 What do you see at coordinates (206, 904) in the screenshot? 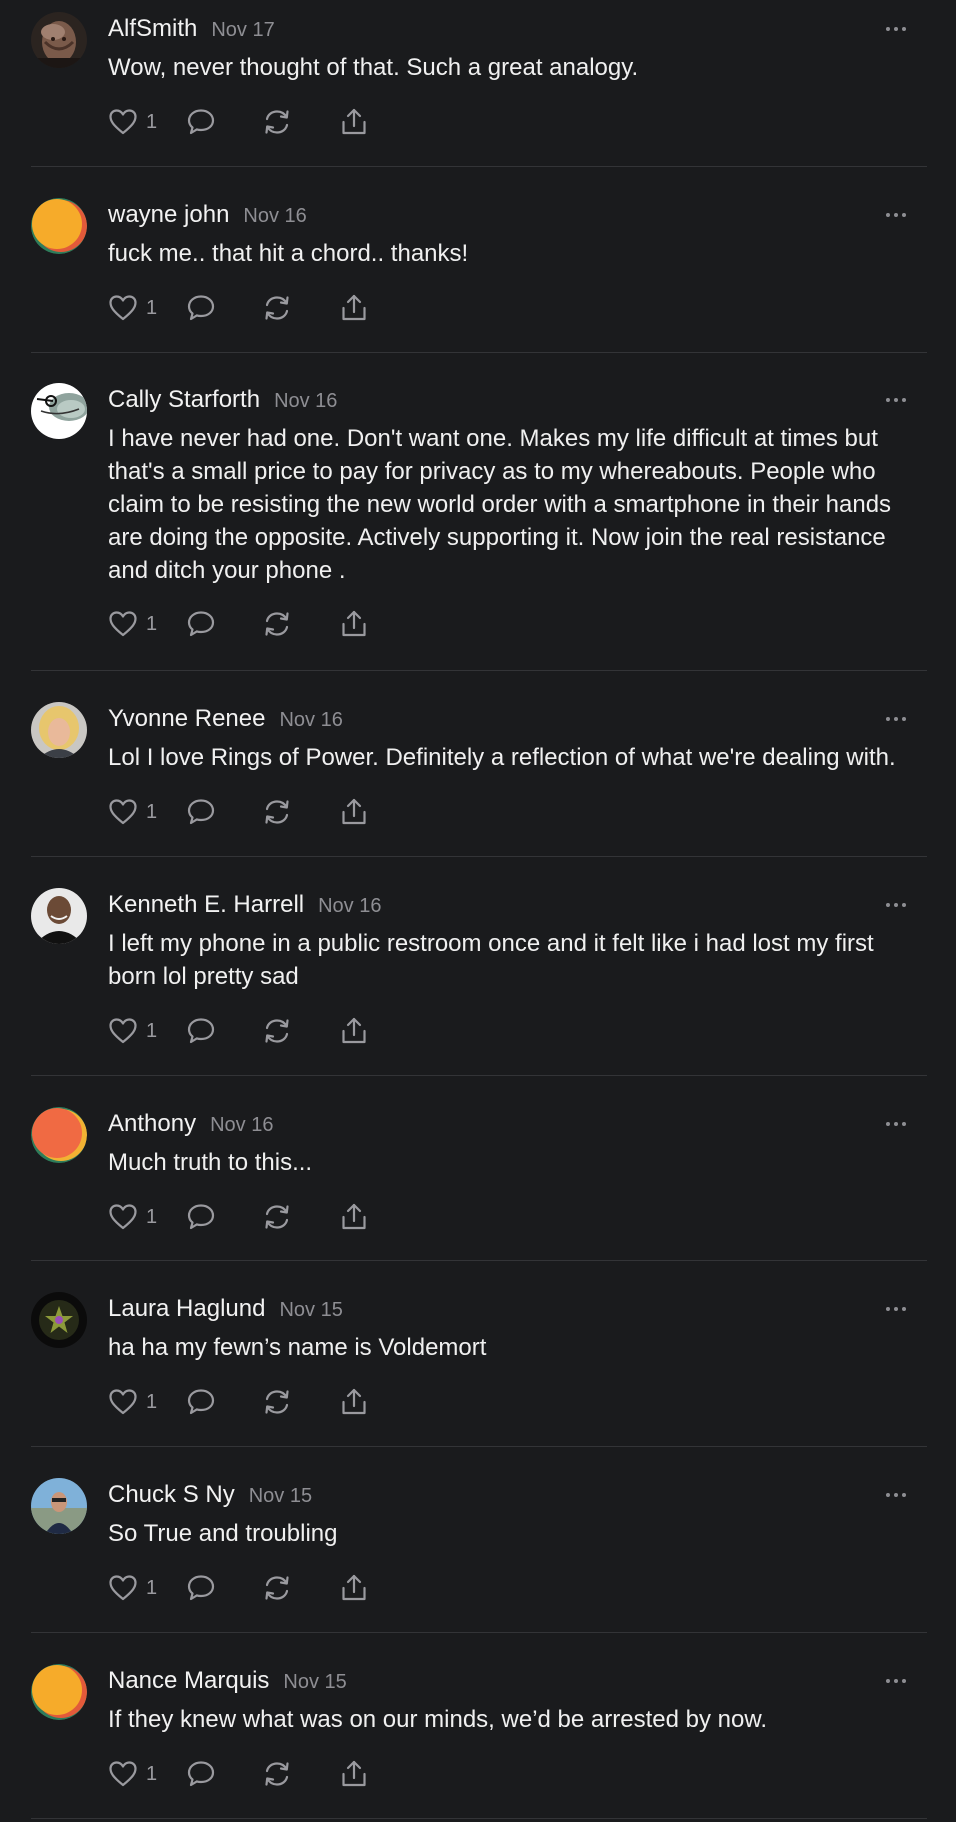
I see `author-name: Kenneth E. Harrell` at bounding box center [206, 904].